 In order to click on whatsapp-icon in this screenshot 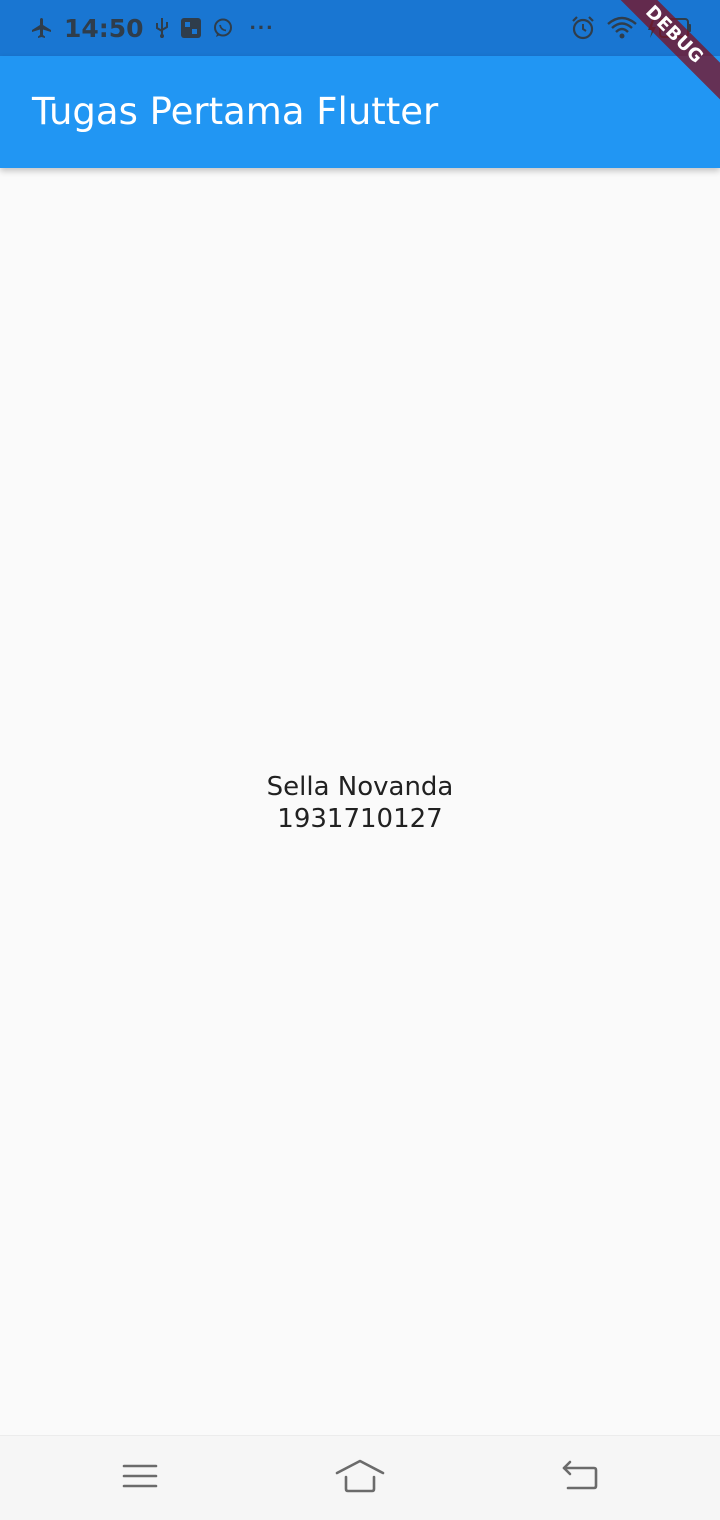, I will do `click(223, 28)`.